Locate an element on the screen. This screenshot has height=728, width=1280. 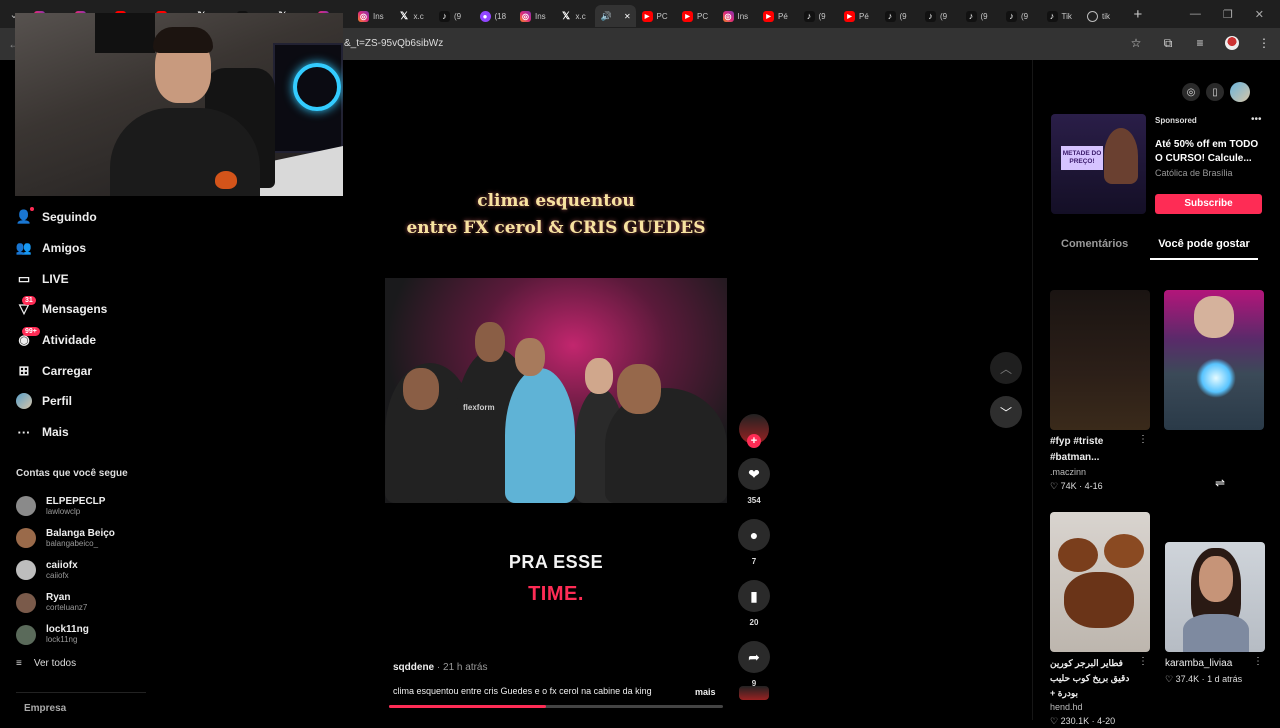
following-item: Balanga Beiço balangabeico_ is located at coordinates (116, 538).